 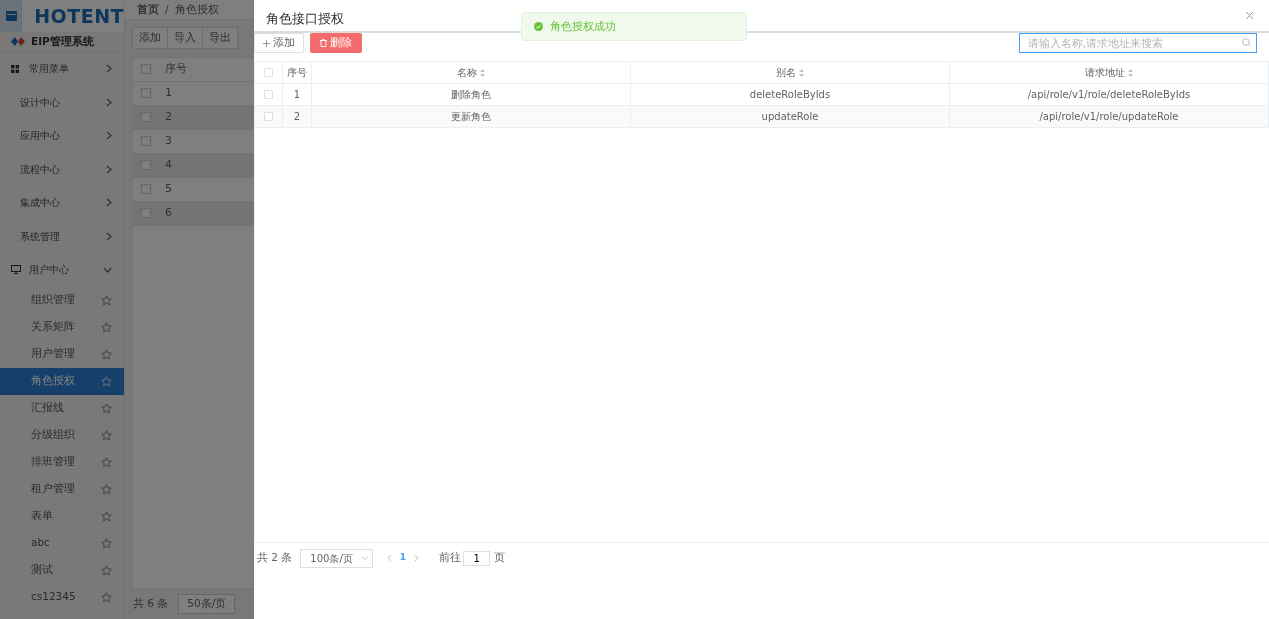 What do you see at coordinates (15, 68) in the screenshot?
I see `grid-icon` at bounding box center [15, 68].